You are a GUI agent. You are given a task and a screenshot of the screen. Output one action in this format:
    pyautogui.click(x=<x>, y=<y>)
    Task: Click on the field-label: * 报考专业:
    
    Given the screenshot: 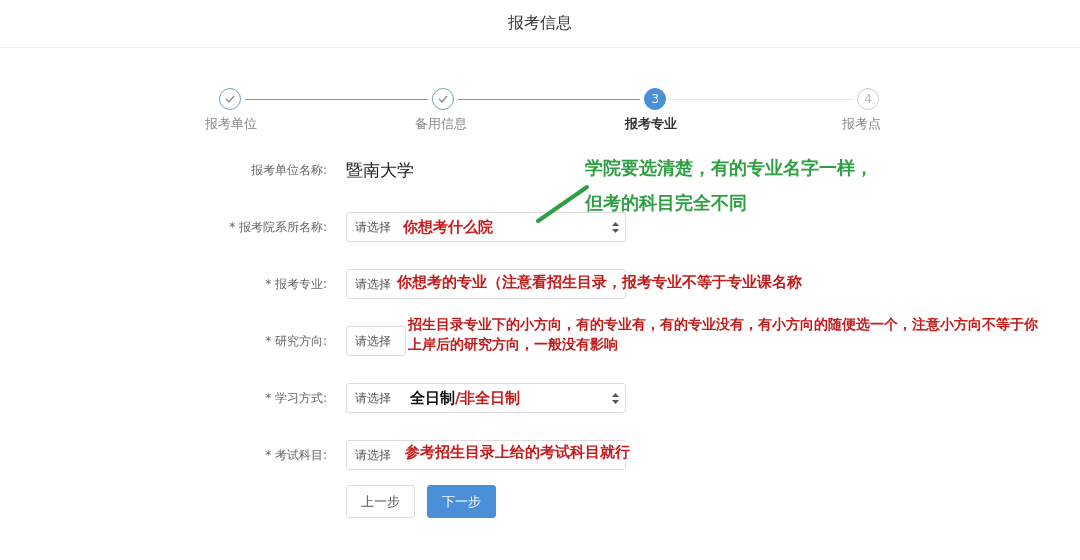 What is the action you would take?
    pyautogui.click(x=295, y=284)
    